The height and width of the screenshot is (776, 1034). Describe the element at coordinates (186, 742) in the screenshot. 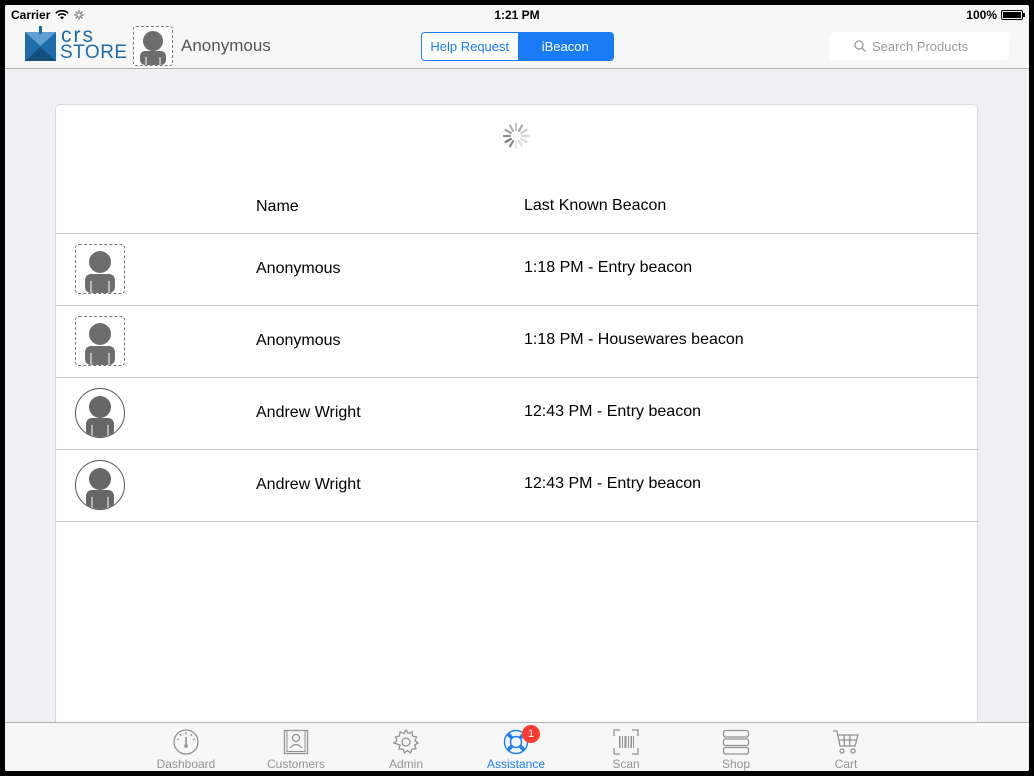

I see `dashboard-icon` at that location.